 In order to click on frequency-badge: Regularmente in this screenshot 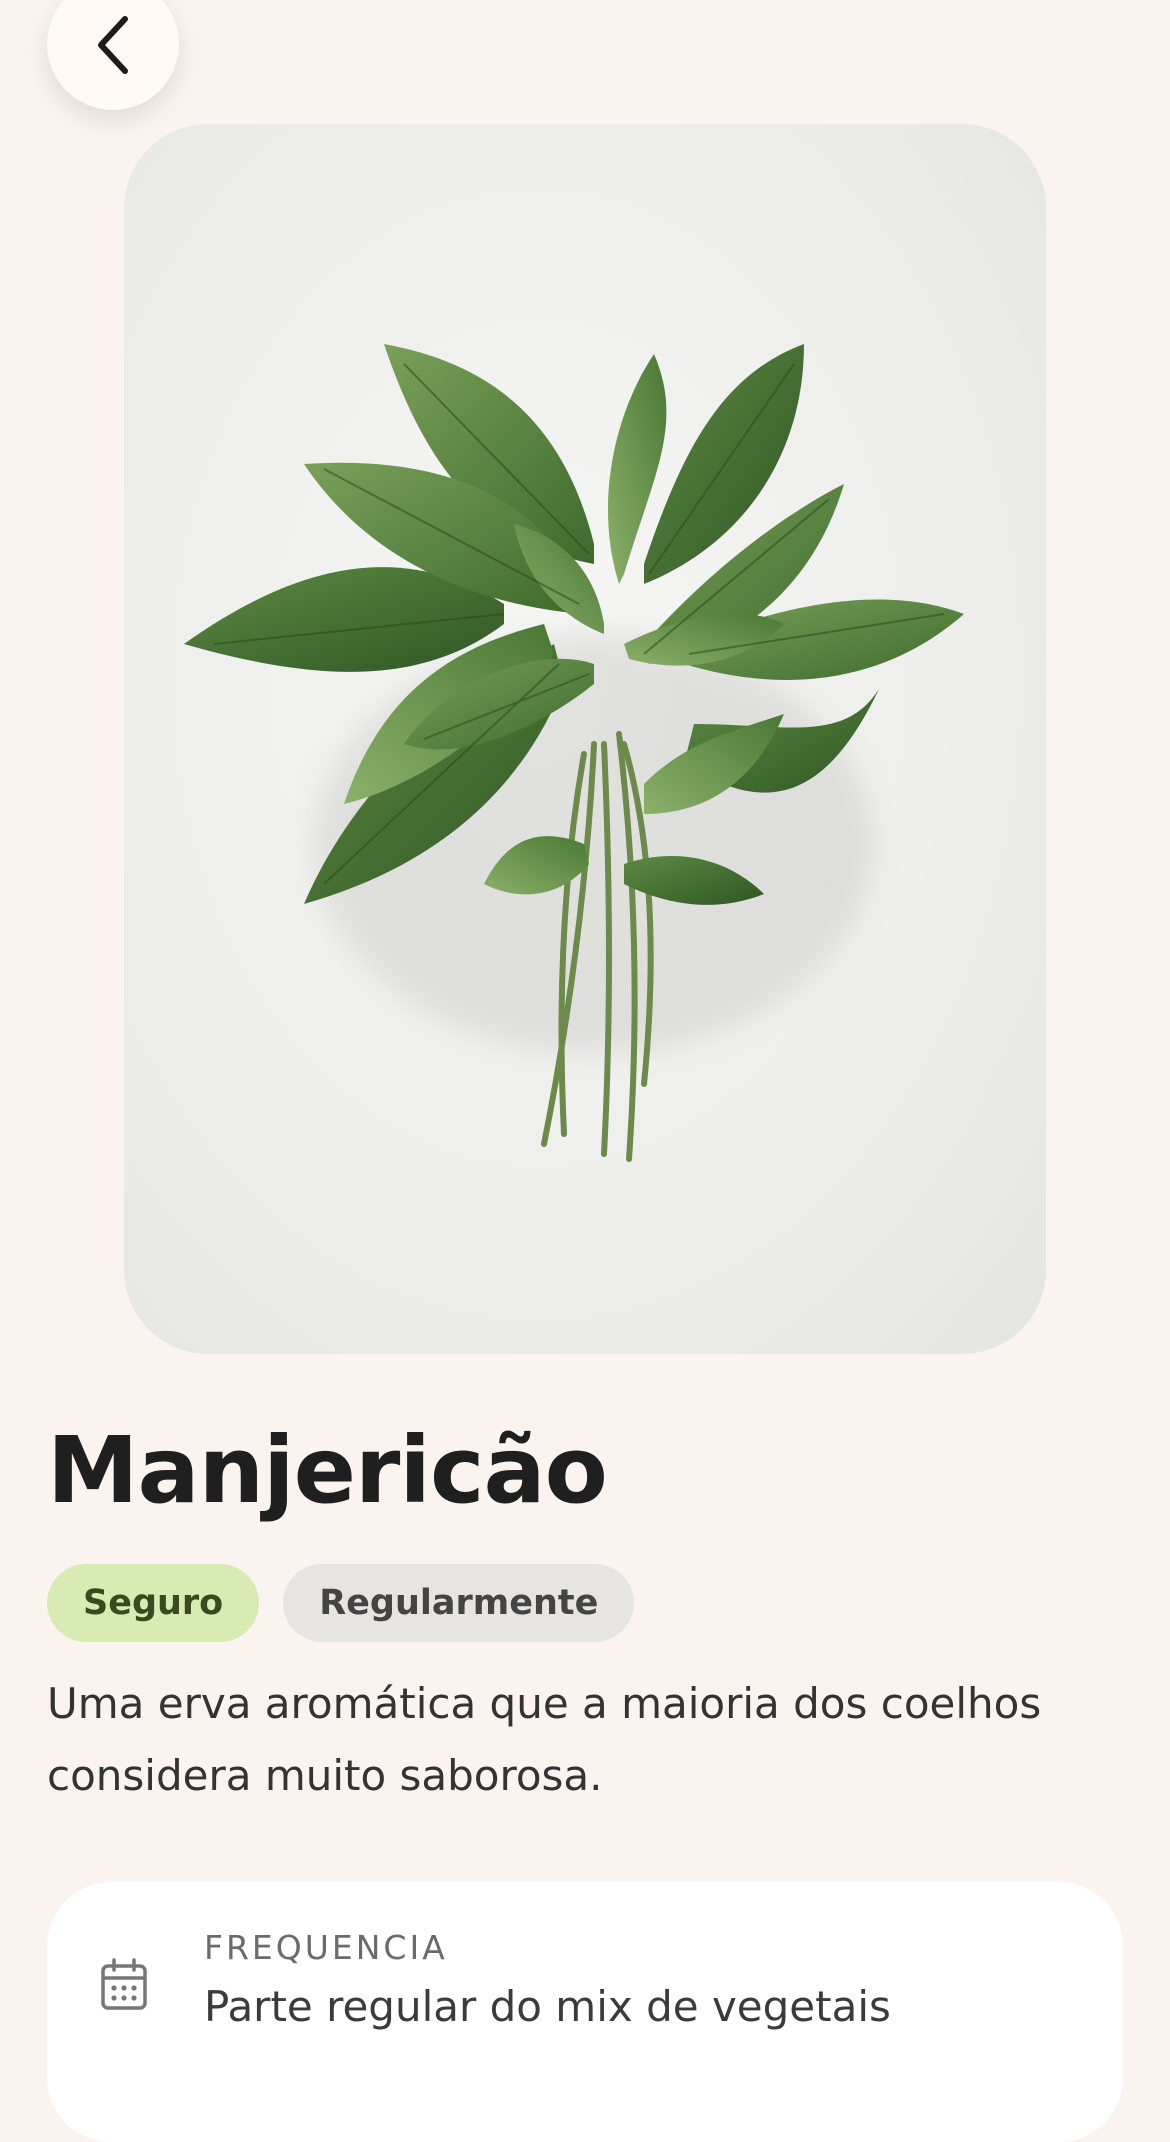, I will do `click(459, 1603)`.